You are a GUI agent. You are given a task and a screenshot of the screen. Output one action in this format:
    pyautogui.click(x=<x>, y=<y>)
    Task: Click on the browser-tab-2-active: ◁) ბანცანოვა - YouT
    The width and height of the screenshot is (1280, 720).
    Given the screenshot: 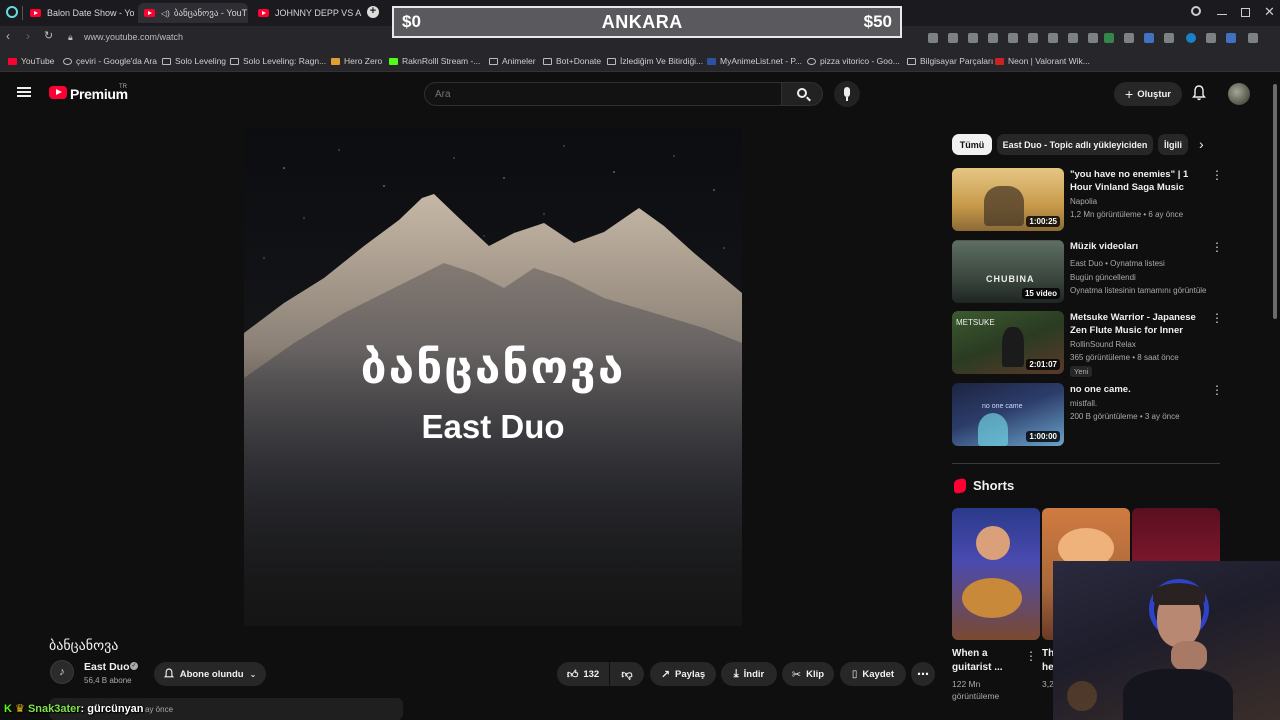 What is the action you would take?
    pyautogui.click(x=193, y=13)
    